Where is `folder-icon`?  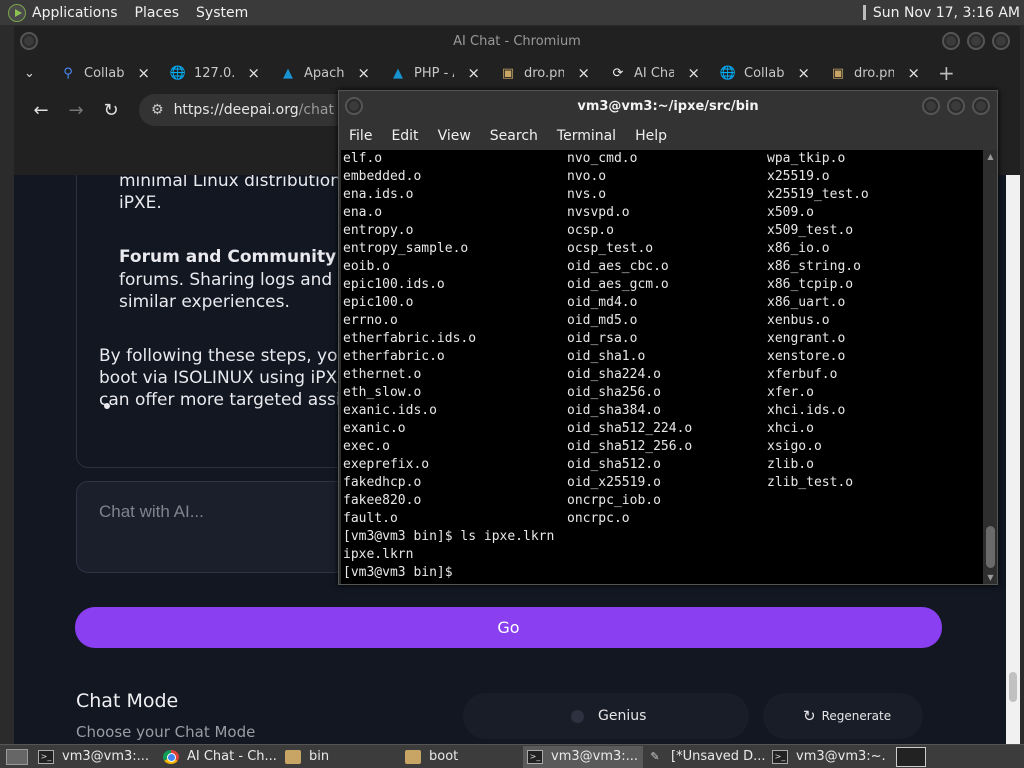 folder-icon is located at coordinates (293, 756).